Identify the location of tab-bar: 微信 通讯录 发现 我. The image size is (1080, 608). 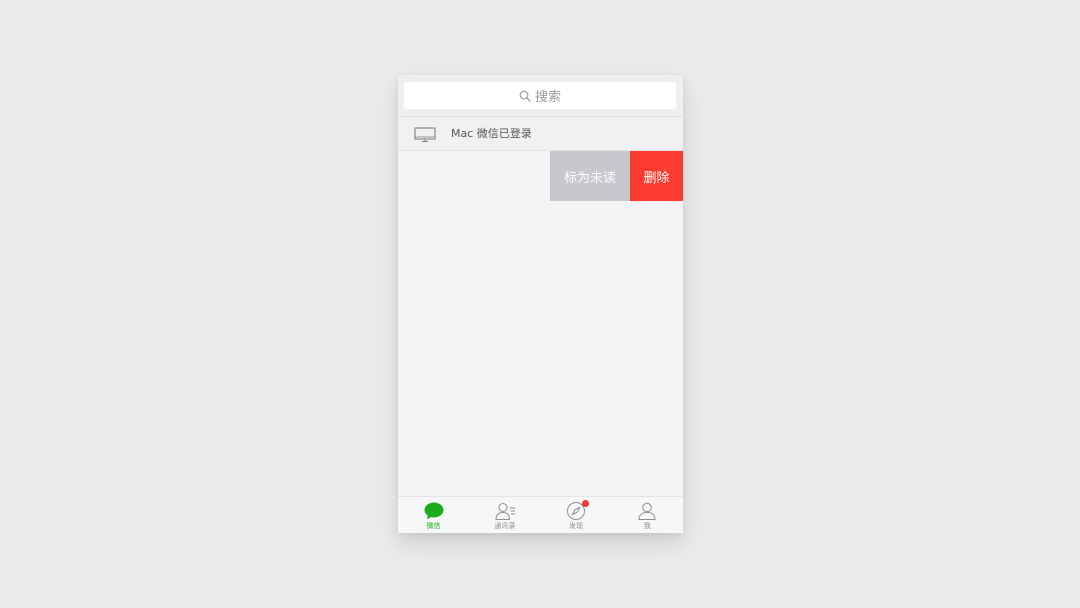
(540, 514).